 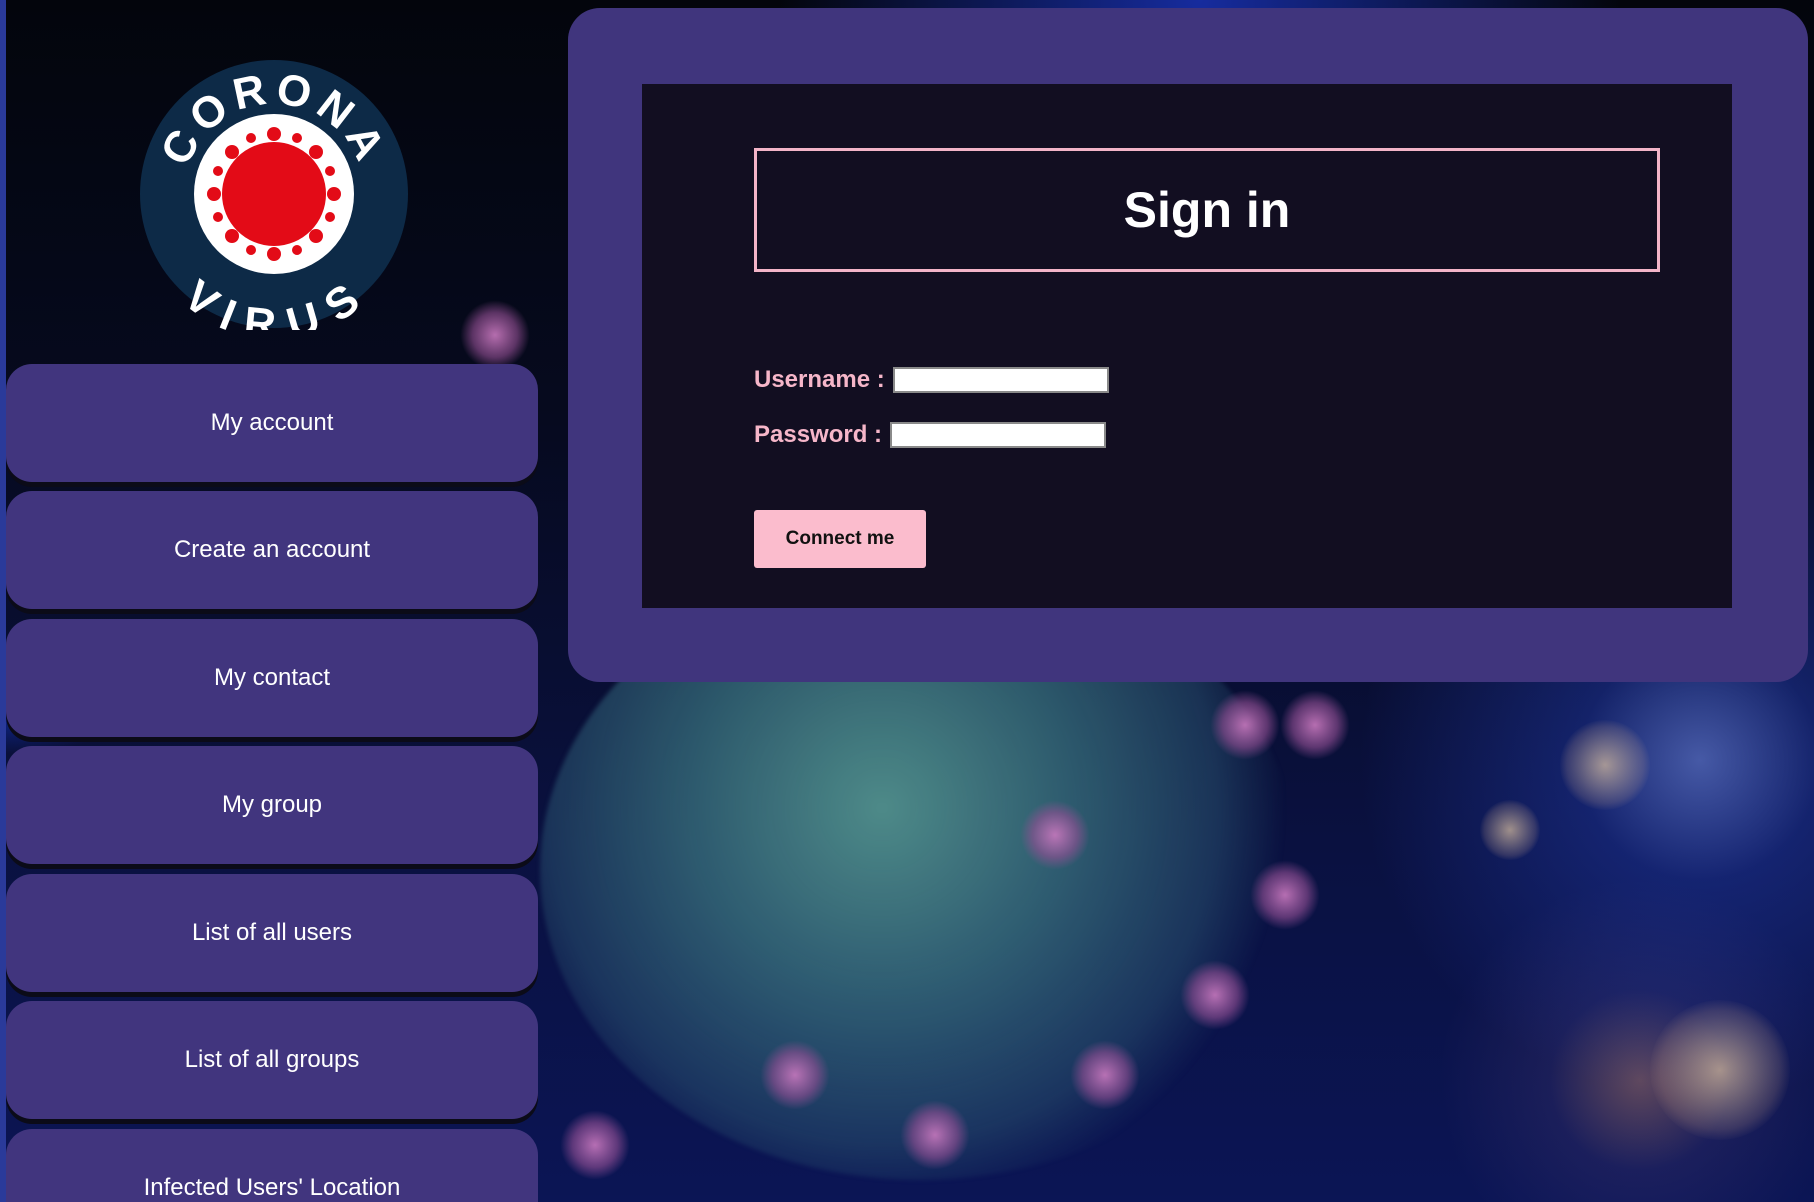 I want to click on username-input, so click(x=1000, y=380).